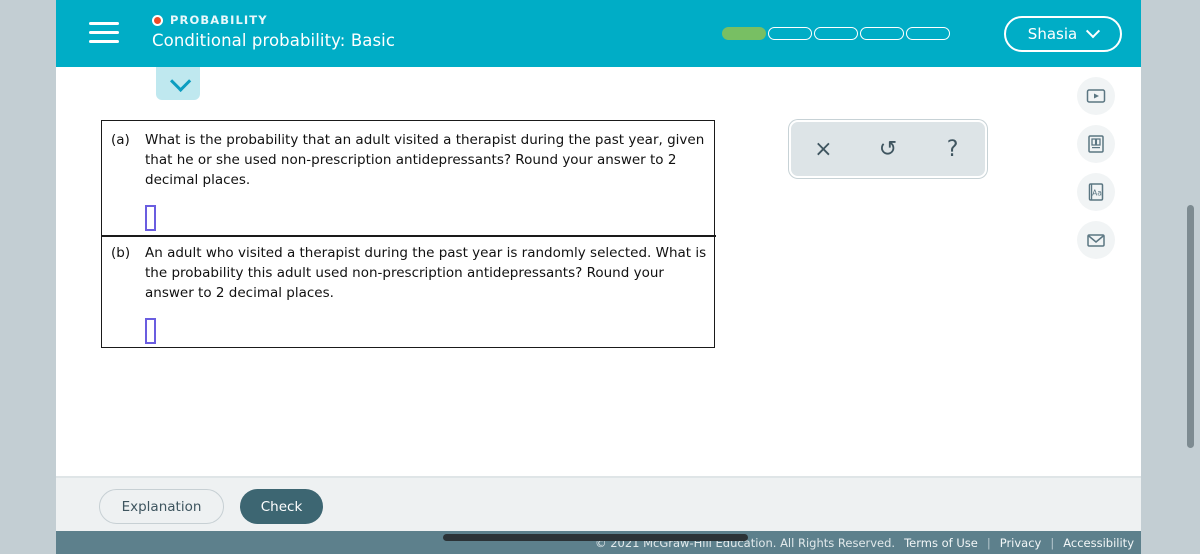 The image size is (1200, 554). What do you see at coordinates (595, 537) in the screenshot?
I see `horizontal-scrollbar` at bounding box center [595, 537].